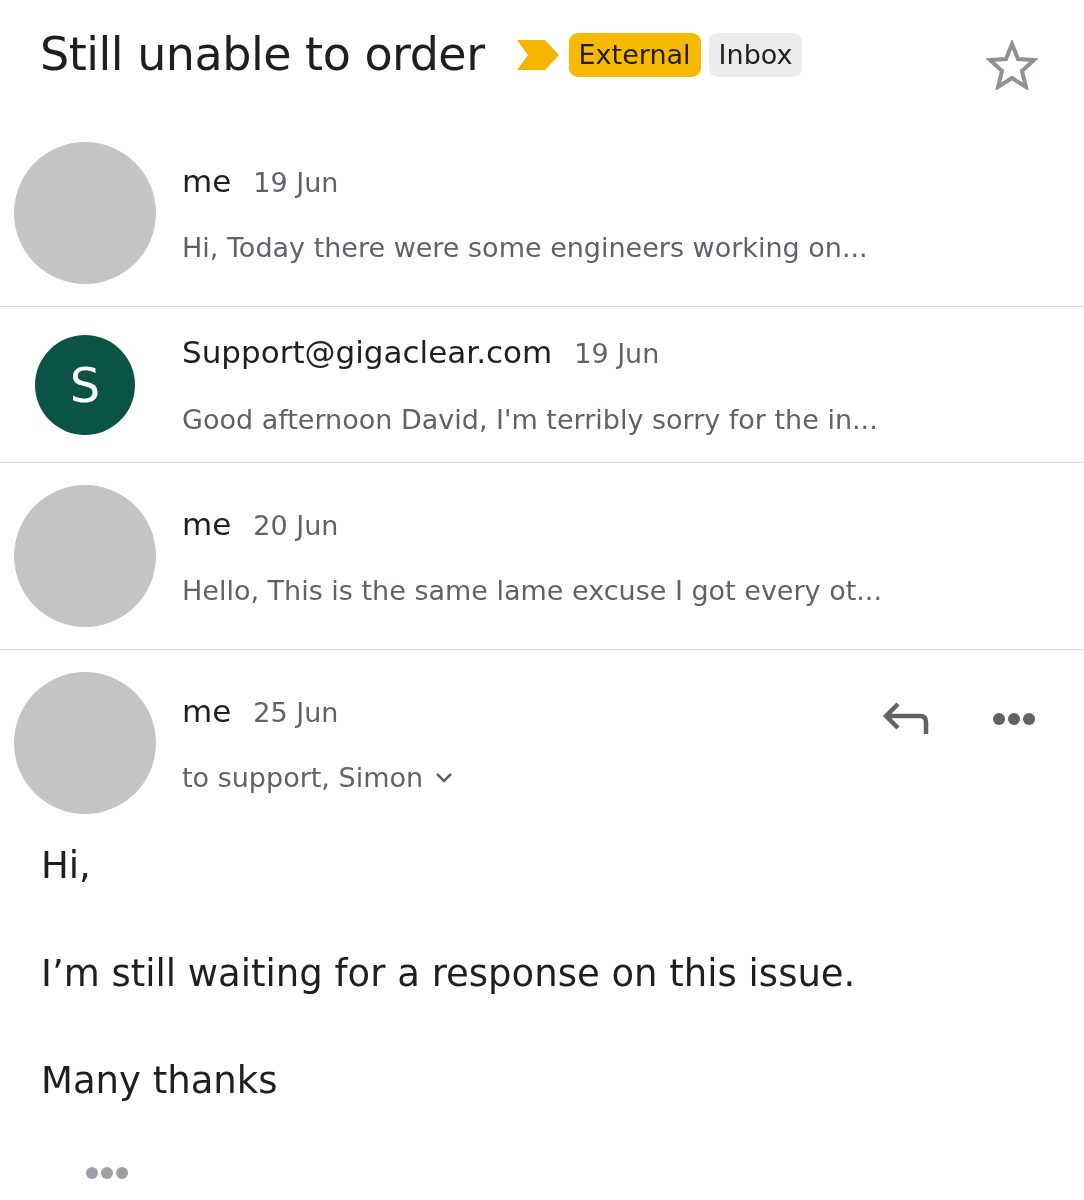 The image size is (1084, 1200). I want to click on label-tag: Inbox, so click(755, 55).